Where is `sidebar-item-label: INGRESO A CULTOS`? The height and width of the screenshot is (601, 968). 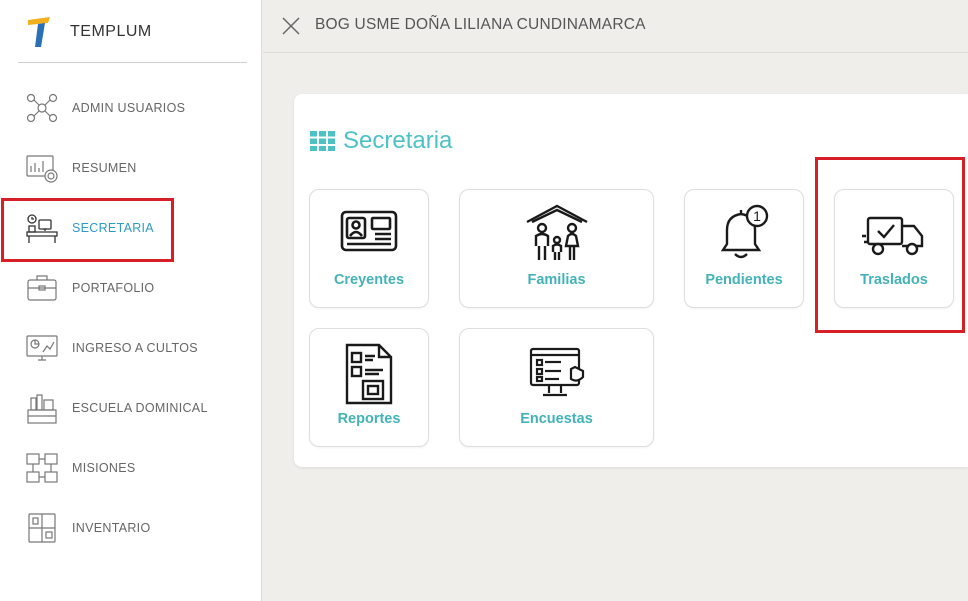
sidebar-item-label: INGRESO A CULTOS is located at coordinates (135, 348).